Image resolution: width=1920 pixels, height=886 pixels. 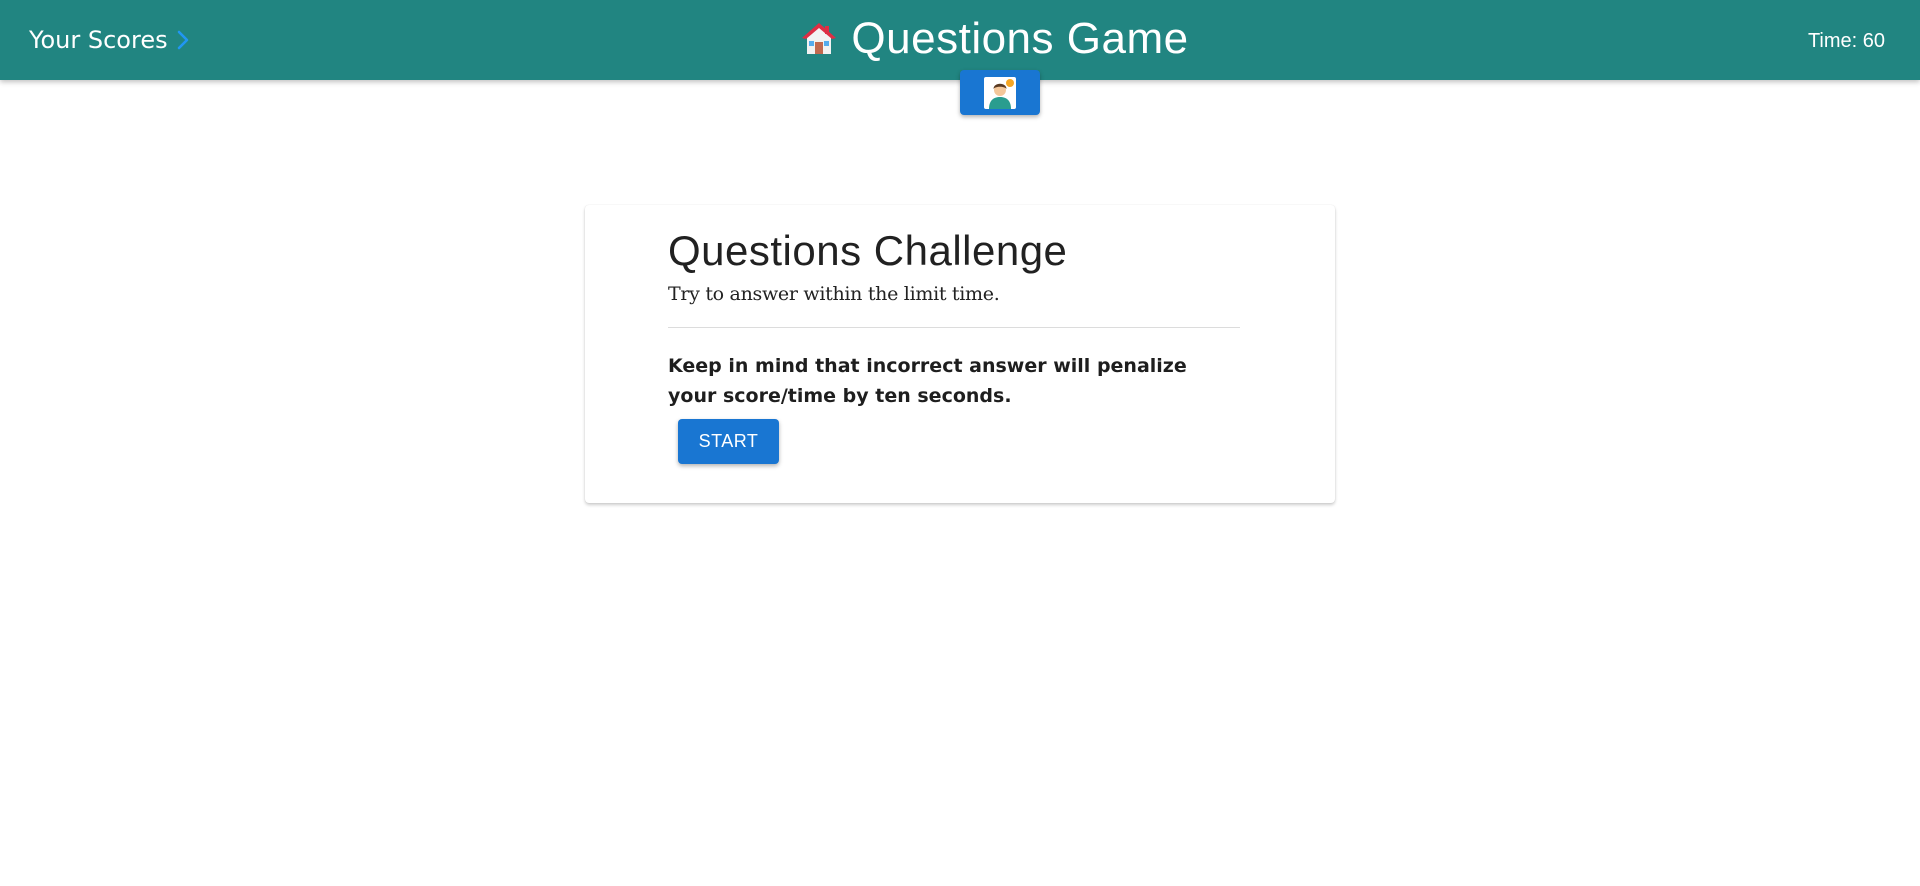 I want to click on start-button: START, so click(x=728, y=441).